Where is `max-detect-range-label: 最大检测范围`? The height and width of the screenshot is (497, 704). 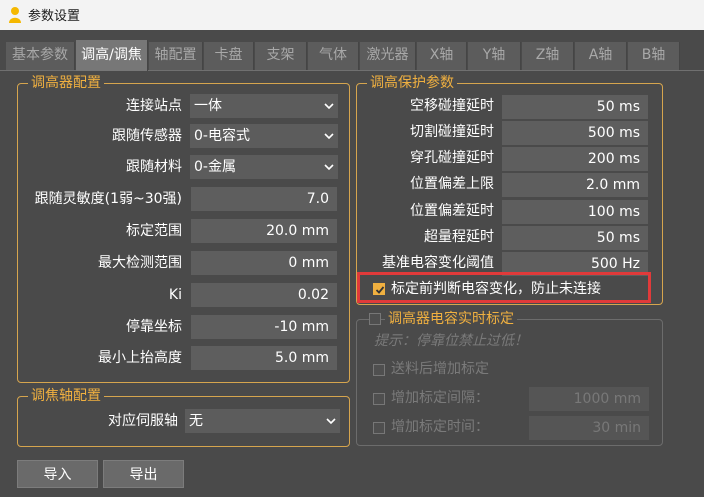
max-detect-range-label: 最大检测范围 is located at coordinates (140, 263).